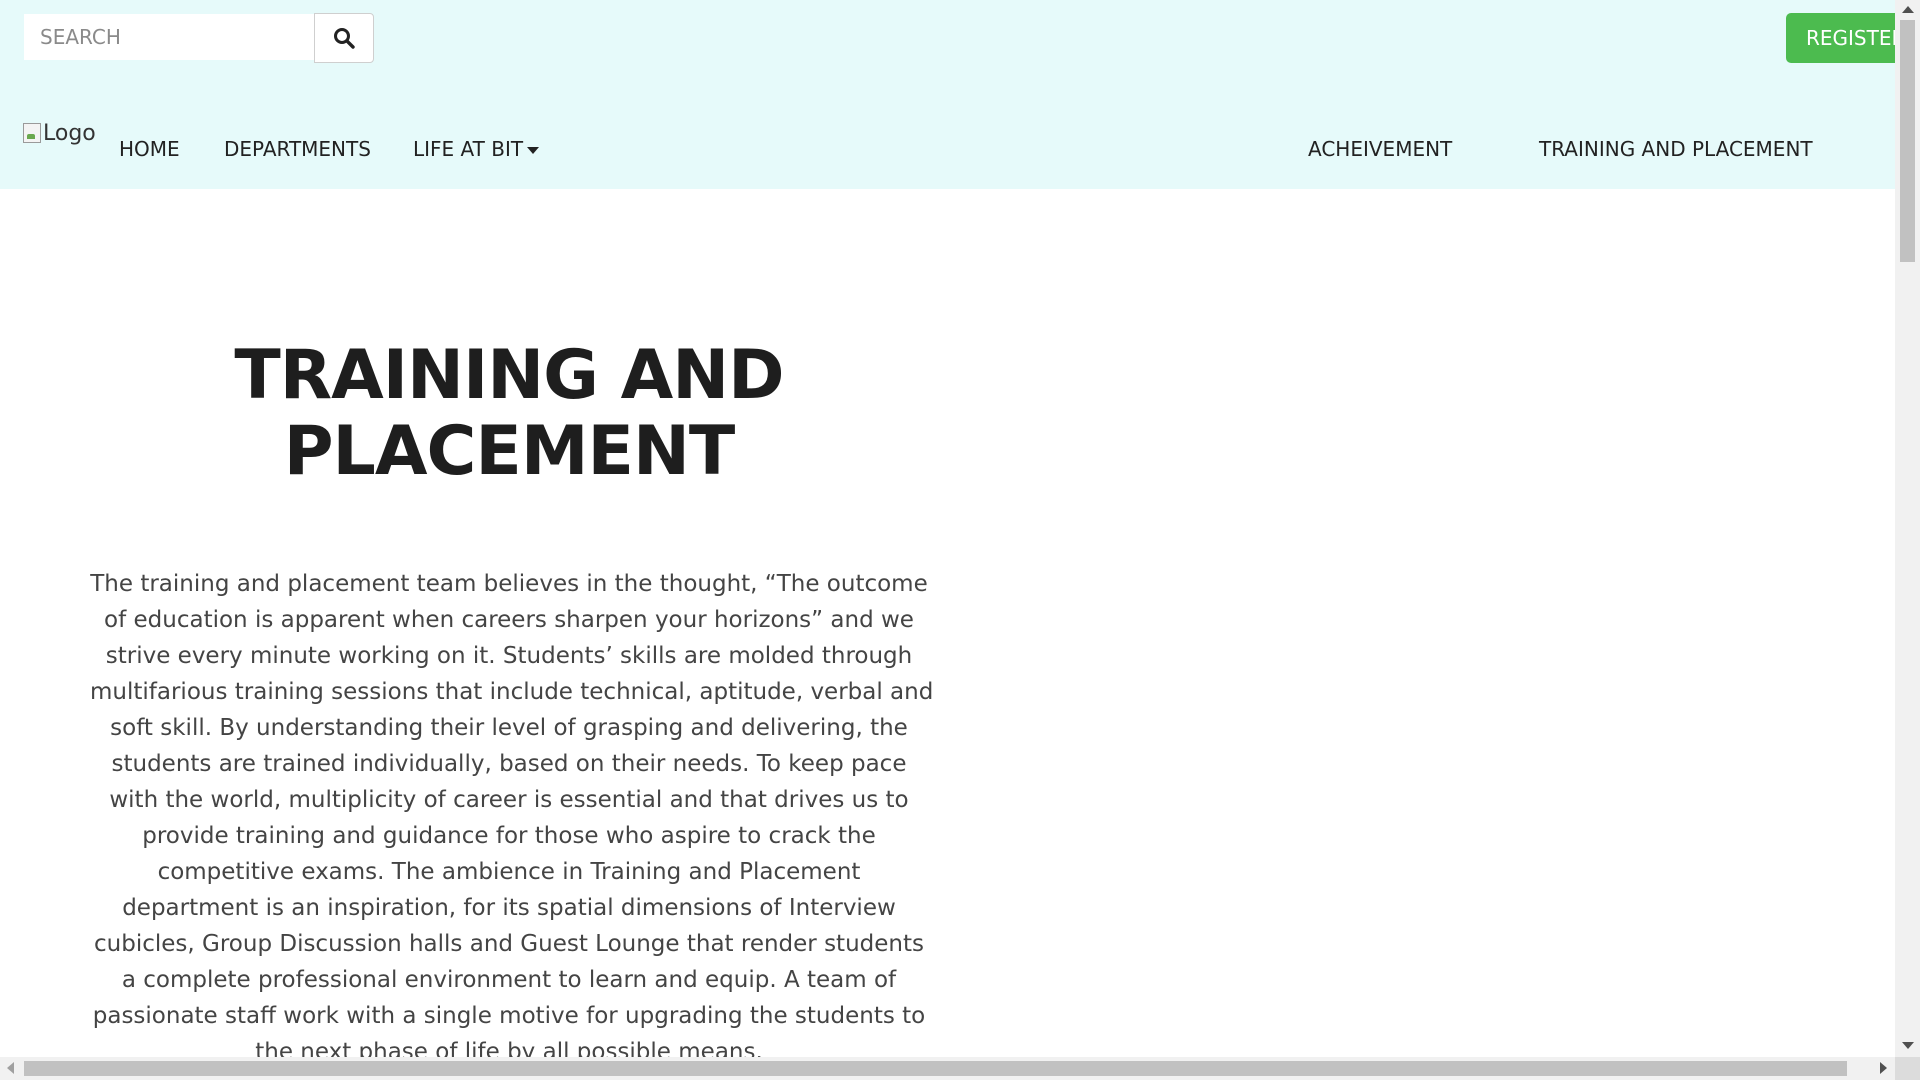 This screenshot has width=1920, height=1080. I want to click on vertical-scrollbar-thumb, so click(1907, 141).